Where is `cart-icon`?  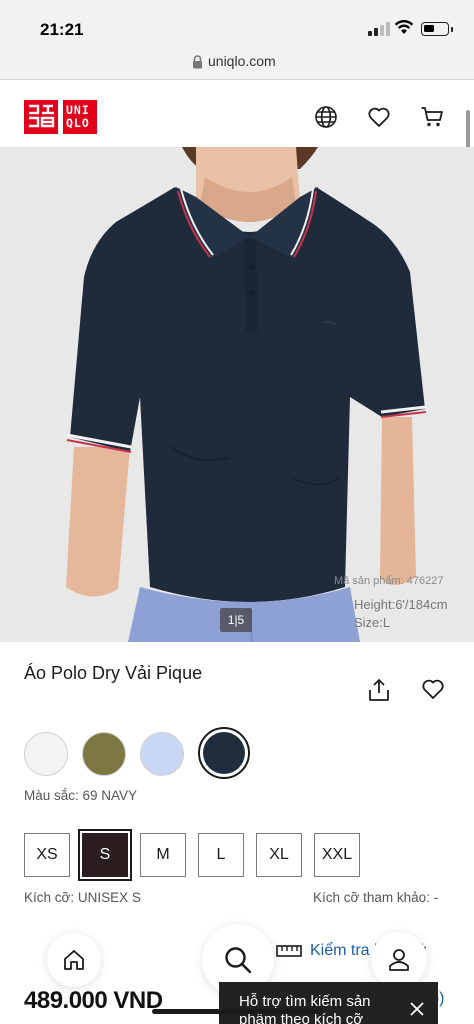 cart-icon is located at coordinates (432, 117).